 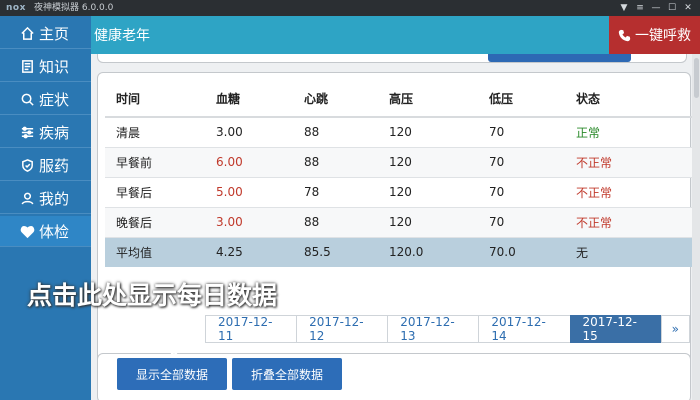 I want to click on table-header-row: 时间 血糖 心跳 高压 低压 状态, so click(x=399, y=99).